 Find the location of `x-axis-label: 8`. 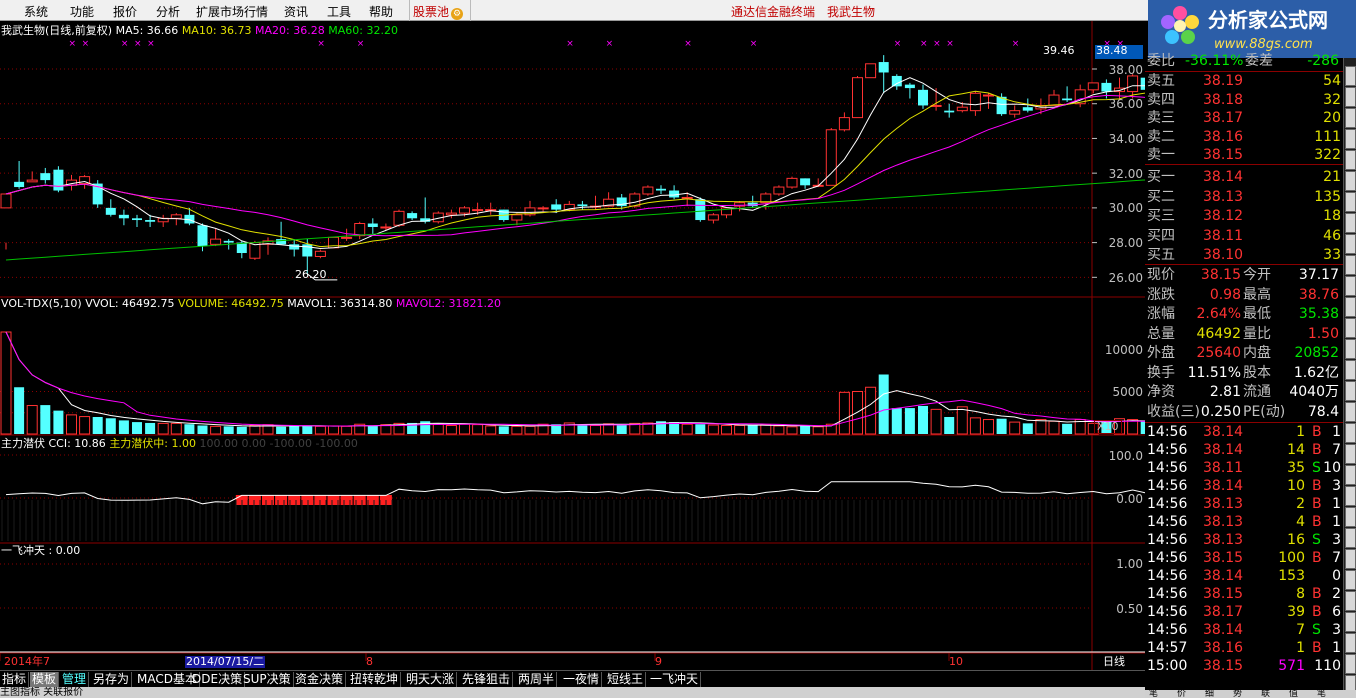

x-axis-label: 8 is located at coordinates (369, 661).